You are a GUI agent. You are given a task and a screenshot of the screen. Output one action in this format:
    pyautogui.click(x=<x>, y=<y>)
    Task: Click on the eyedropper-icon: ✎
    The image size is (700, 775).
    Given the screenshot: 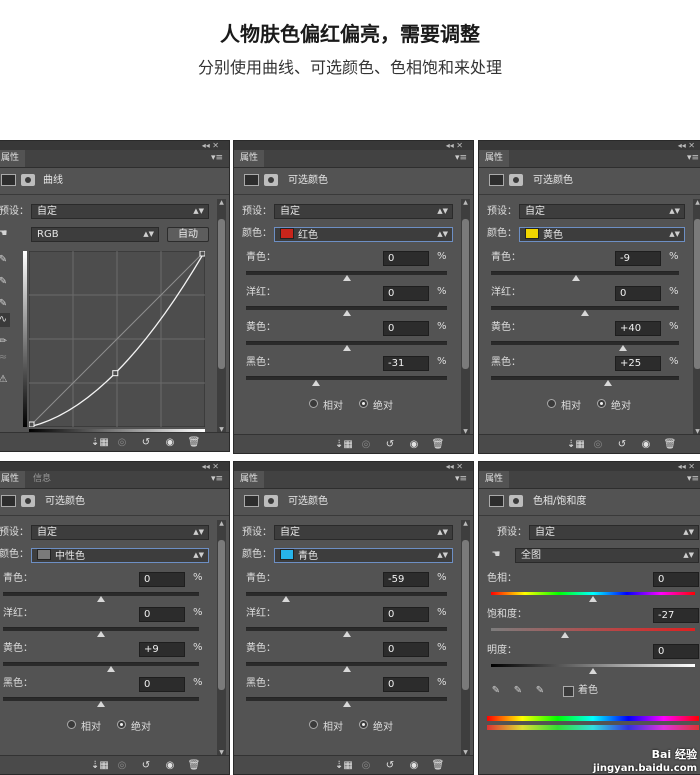 What is the action you would take?
    pyautogui.click(x=496, y=691)
    